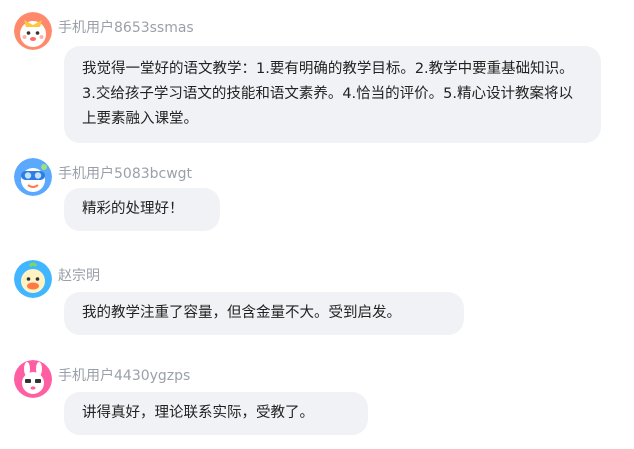  What do you see at coordinates (125, 174) in the screenshot?
I see `username: 手机用户5083bcwgt` at bounding box center [125, 174].